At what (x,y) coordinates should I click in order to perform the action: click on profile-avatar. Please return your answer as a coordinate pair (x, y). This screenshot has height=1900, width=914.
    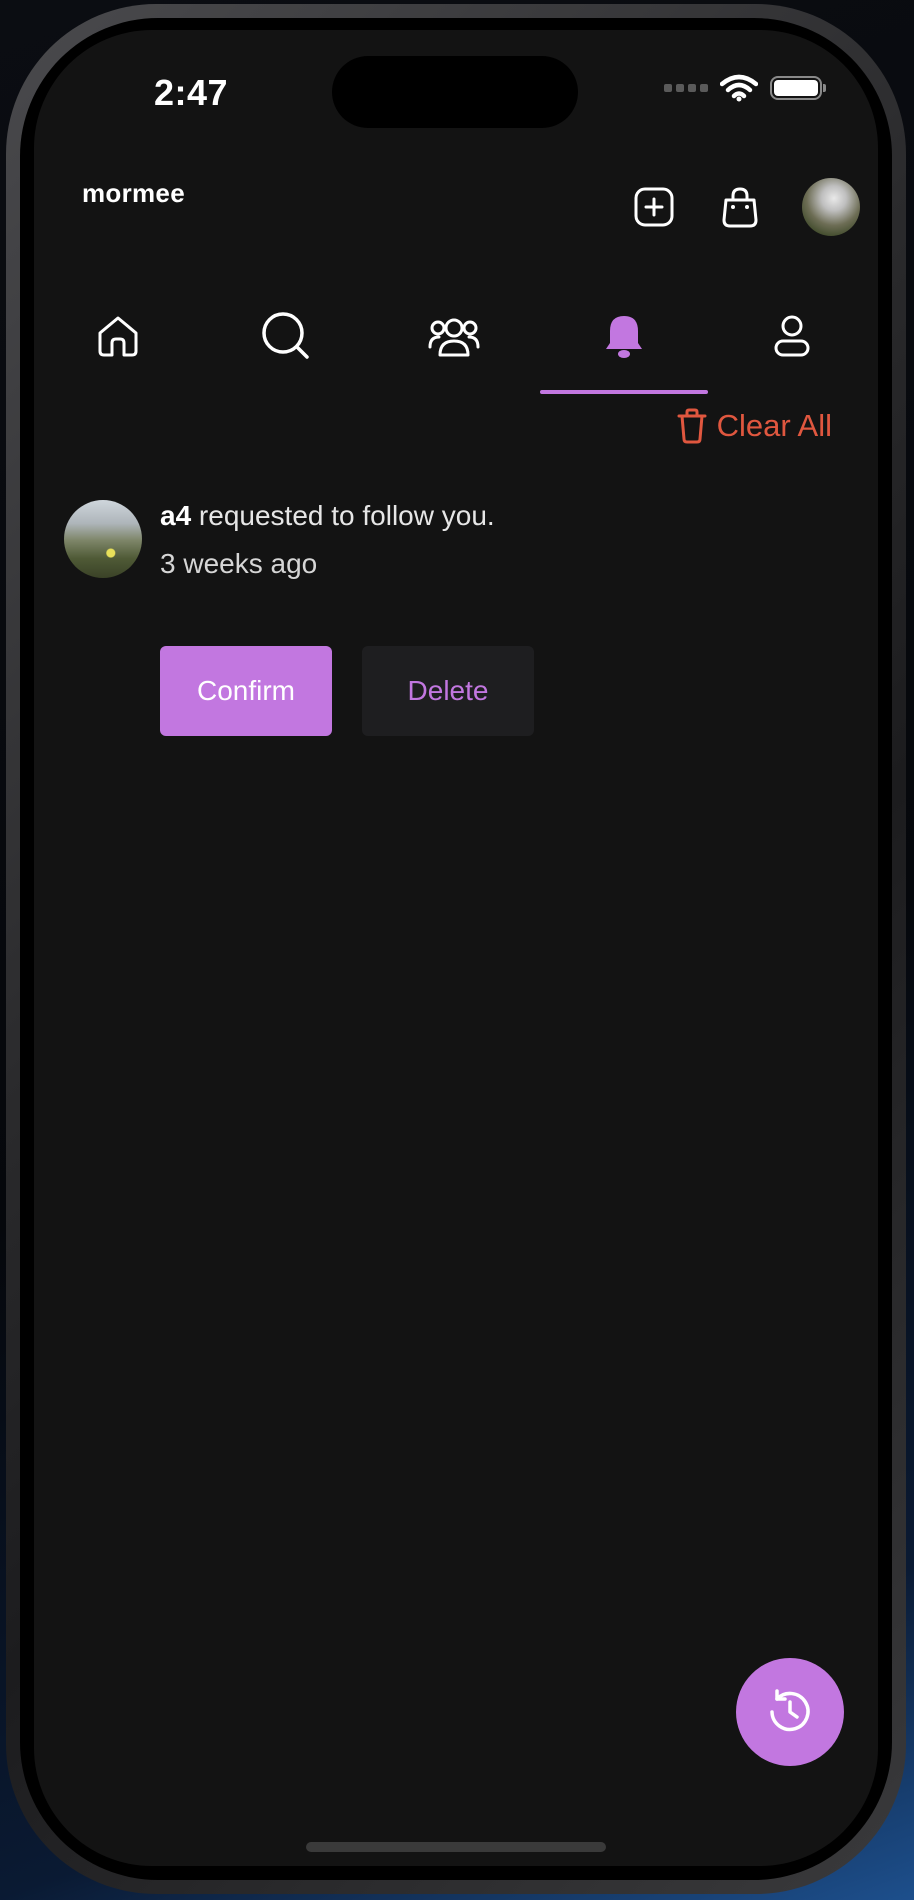
    Looking at the image, I should click on (831, 207).